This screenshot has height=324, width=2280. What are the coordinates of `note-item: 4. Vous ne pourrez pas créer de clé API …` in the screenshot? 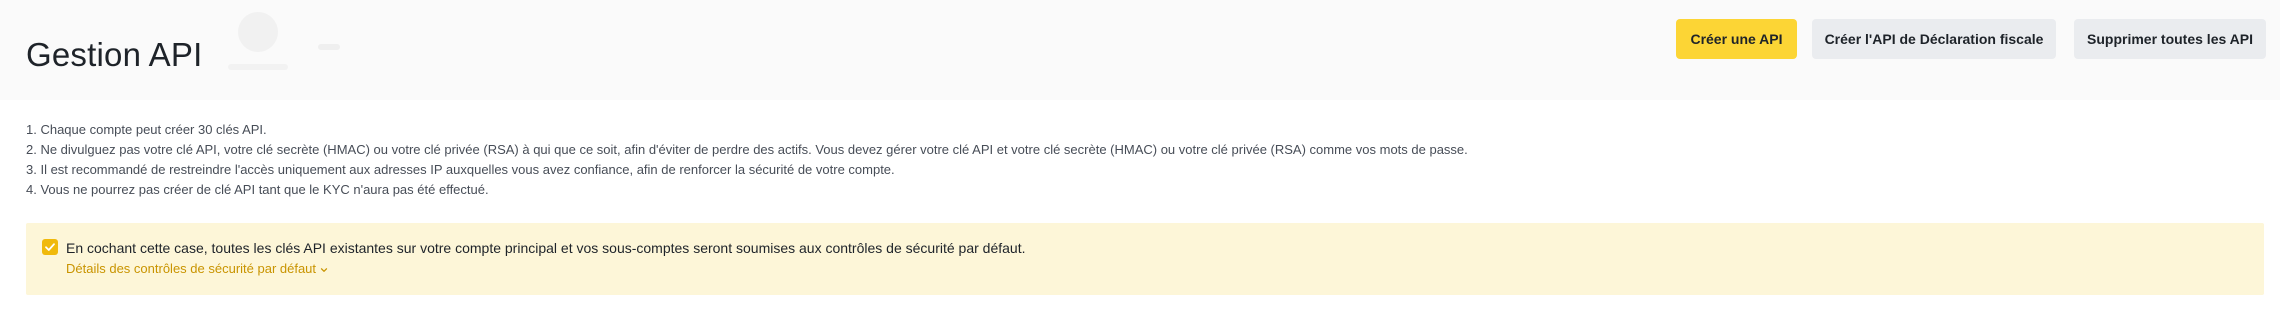 It's located at (257, 189).